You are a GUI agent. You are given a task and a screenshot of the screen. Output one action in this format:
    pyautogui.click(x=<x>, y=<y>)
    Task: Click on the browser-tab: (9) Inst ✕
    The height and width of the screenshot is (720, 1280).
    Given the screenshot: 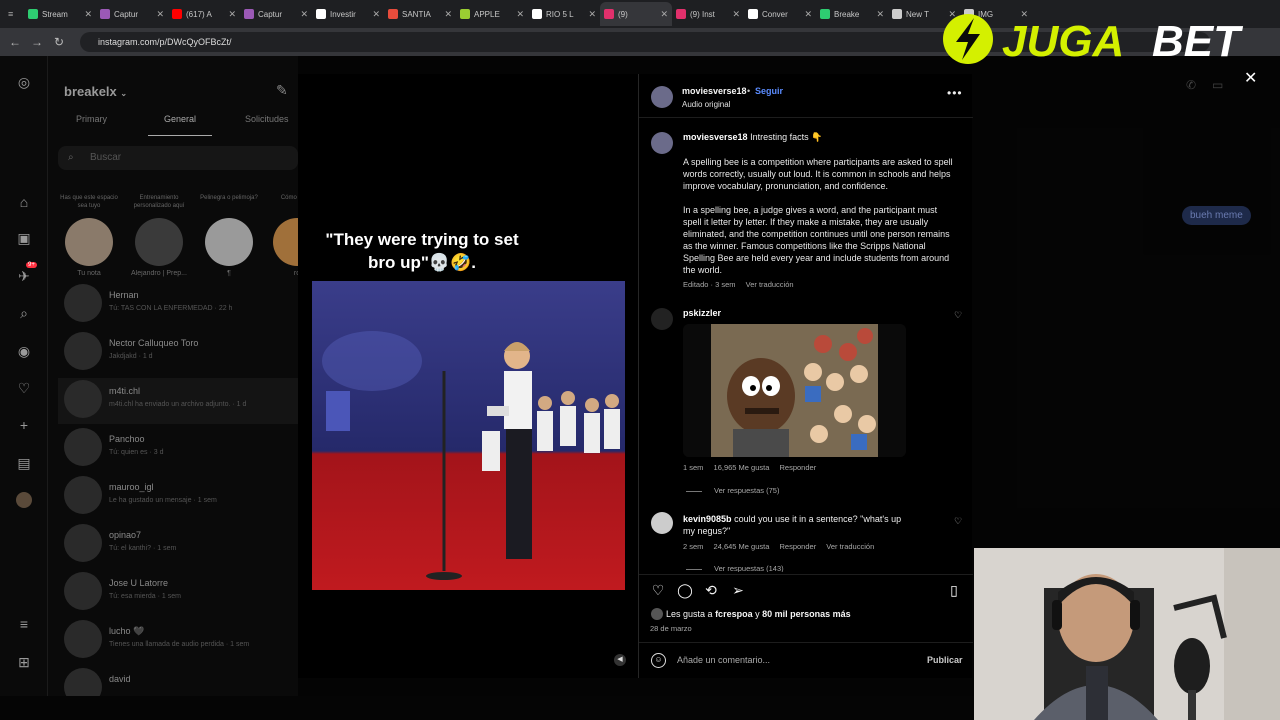 What is the action you would take?
    pyautogui.click(x=708, y=14)
    